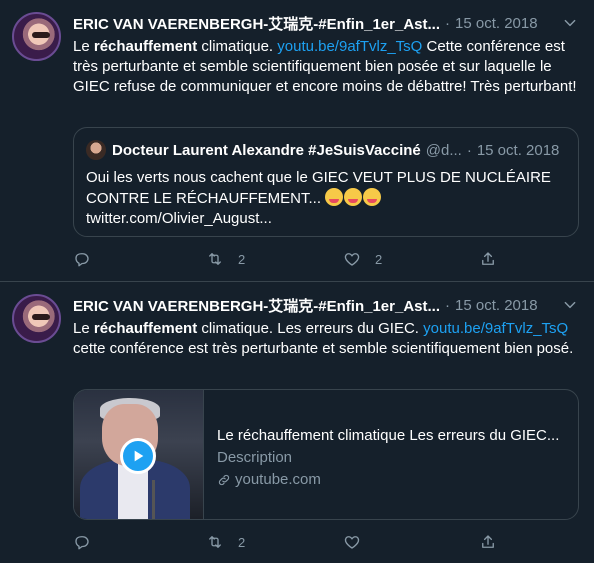 The height and width of the screenshot is (563, 594). I want to click on video-thumbnail, so click(139, 454).